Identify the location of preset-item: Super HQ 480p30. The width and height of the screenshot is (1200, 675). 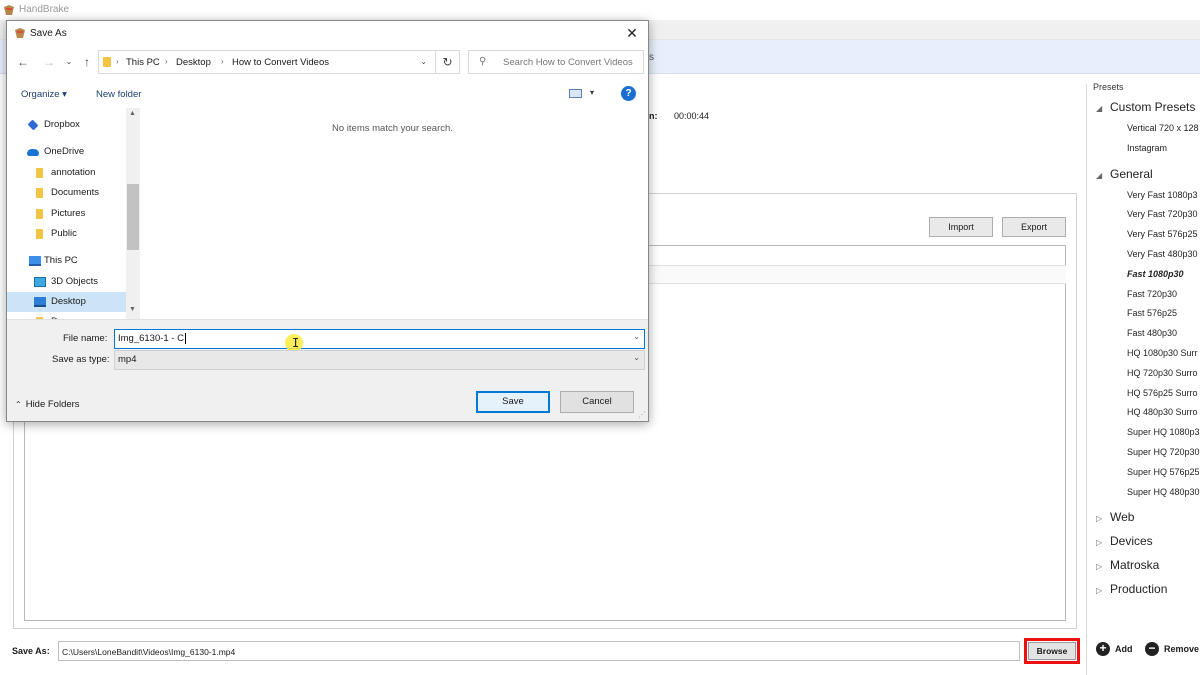
(1163, 492).